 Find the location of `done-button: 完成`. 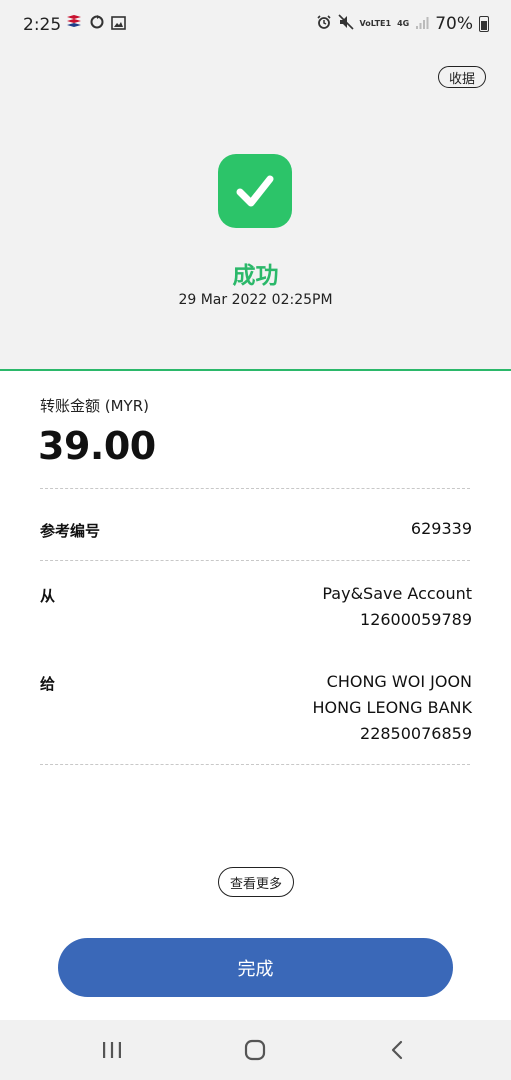

done-button: 完成 is located at coordinates (255, 967).